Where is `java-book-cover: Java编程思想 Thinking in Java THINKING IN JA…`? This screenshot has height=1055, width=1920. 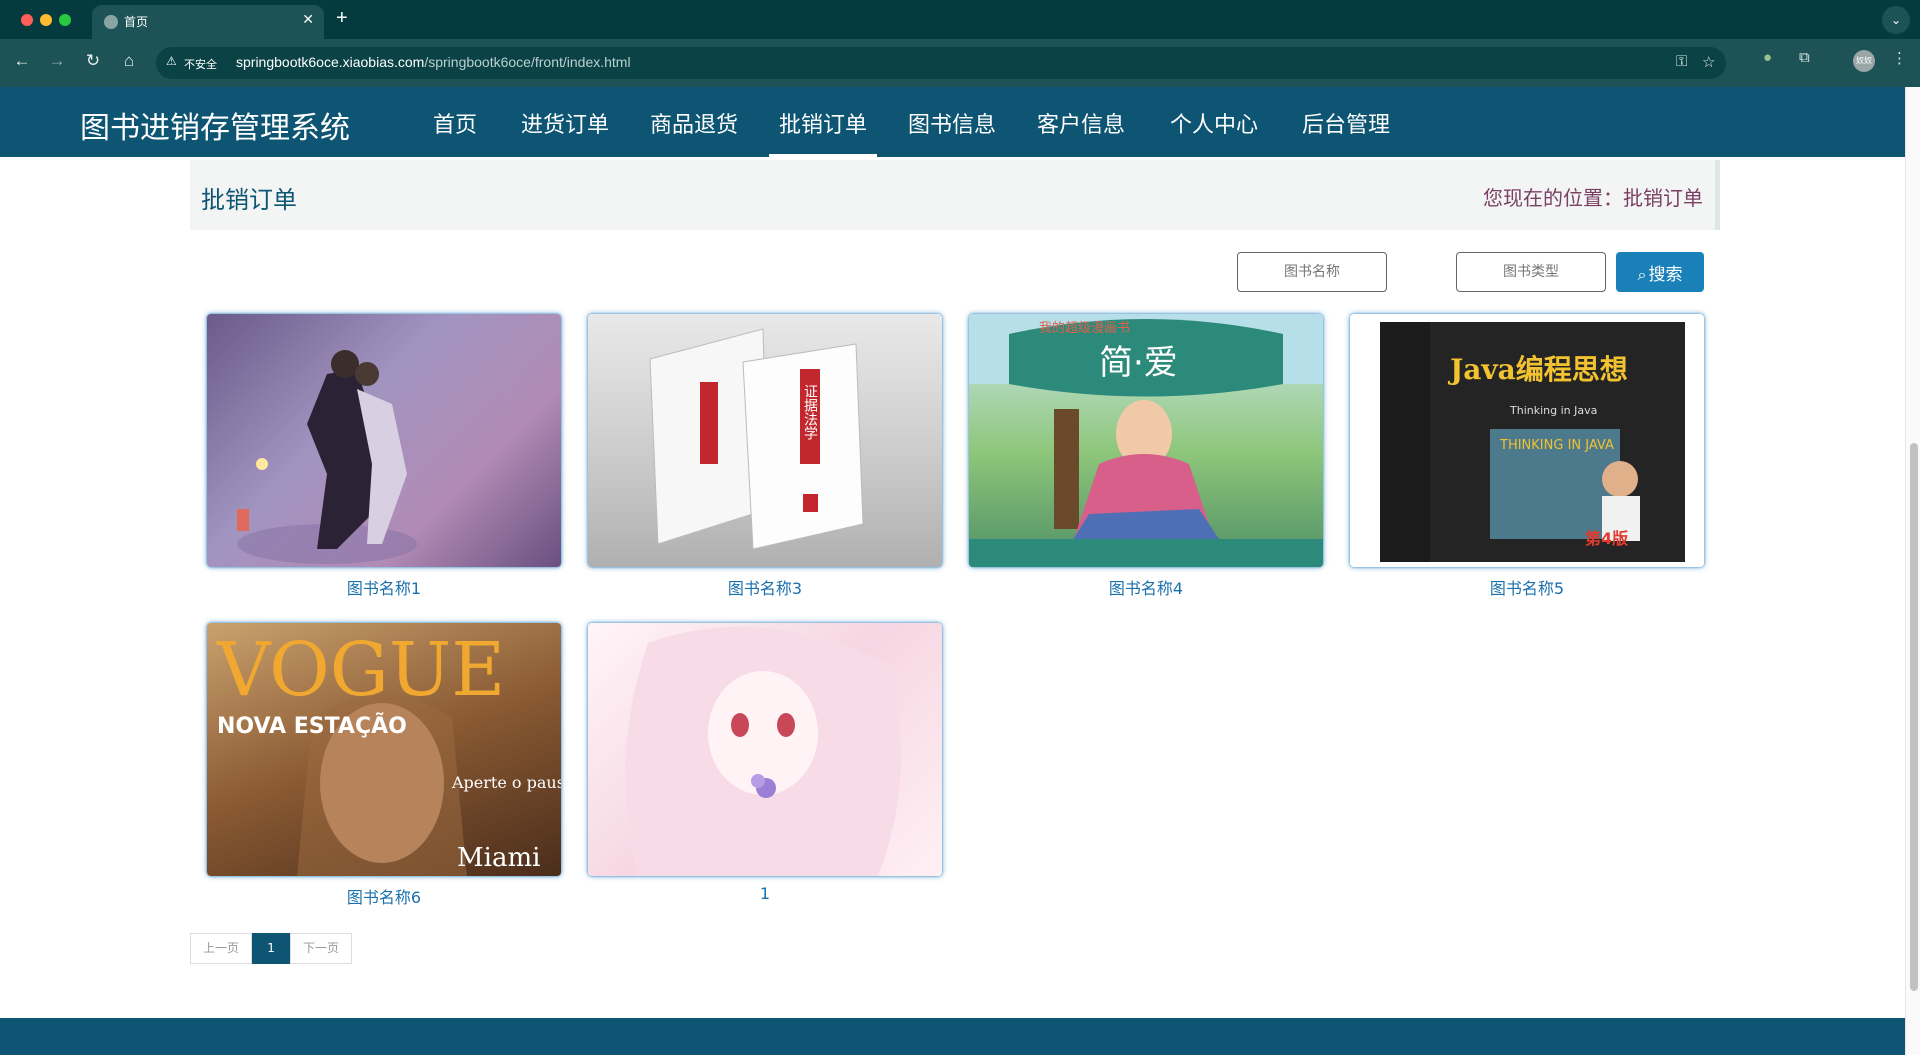
java-book-cover: Java编程思想 Thinking in Java THINKING IN JA… is located at coordinates (1532, 442).